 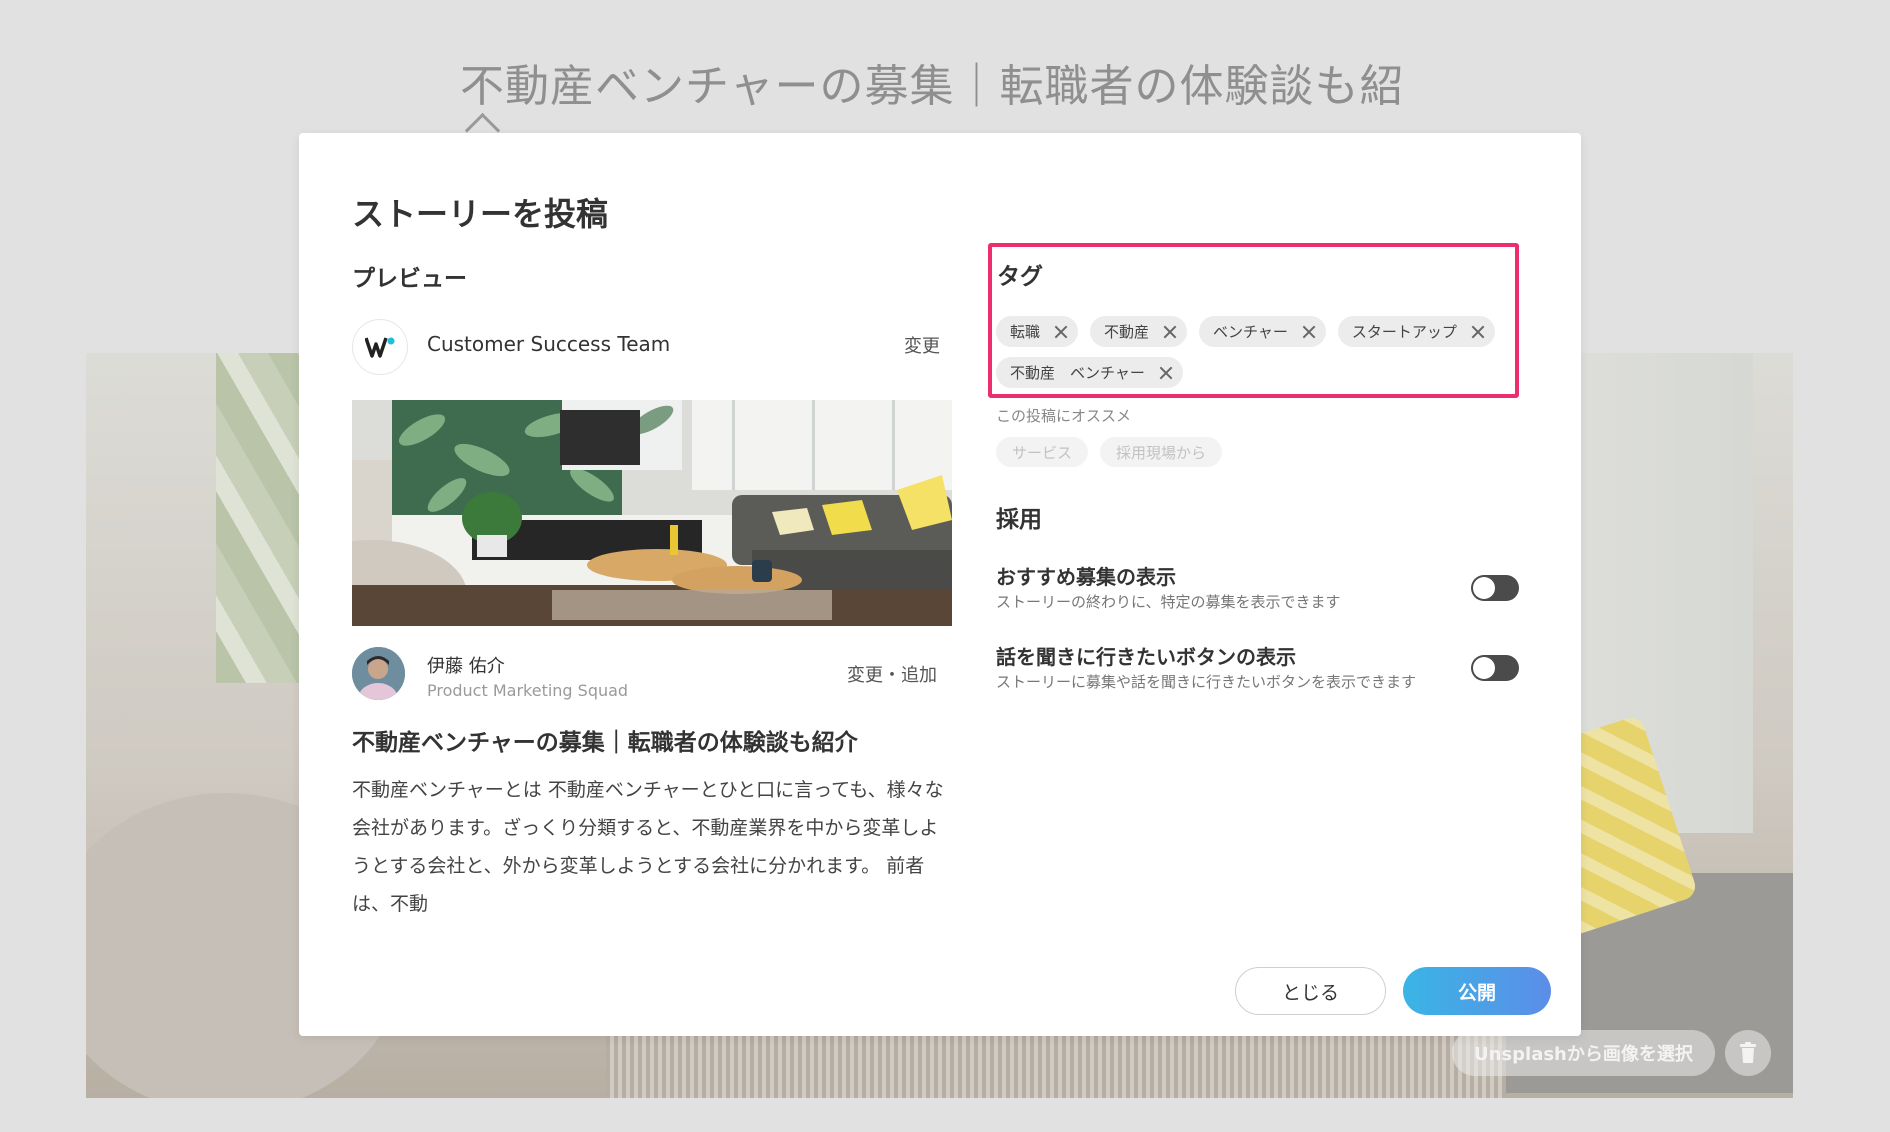 What do you see at coordinates (409, 279) in the screenshot?
I see `preview-heading: プレビュー` at bounding box center [409, 279].